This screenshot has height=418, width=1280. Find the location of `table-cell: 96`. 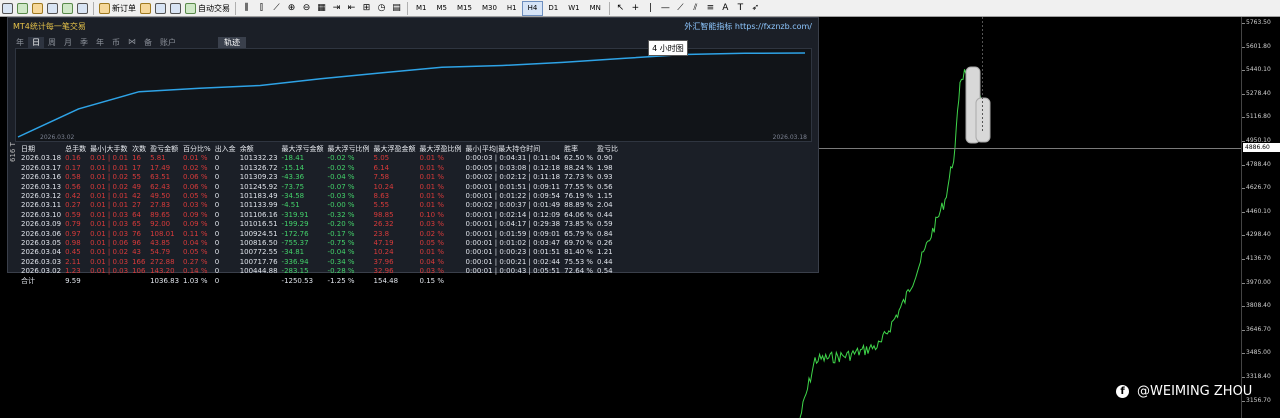

table-cell: 96 is located at coordinates (136, 243).